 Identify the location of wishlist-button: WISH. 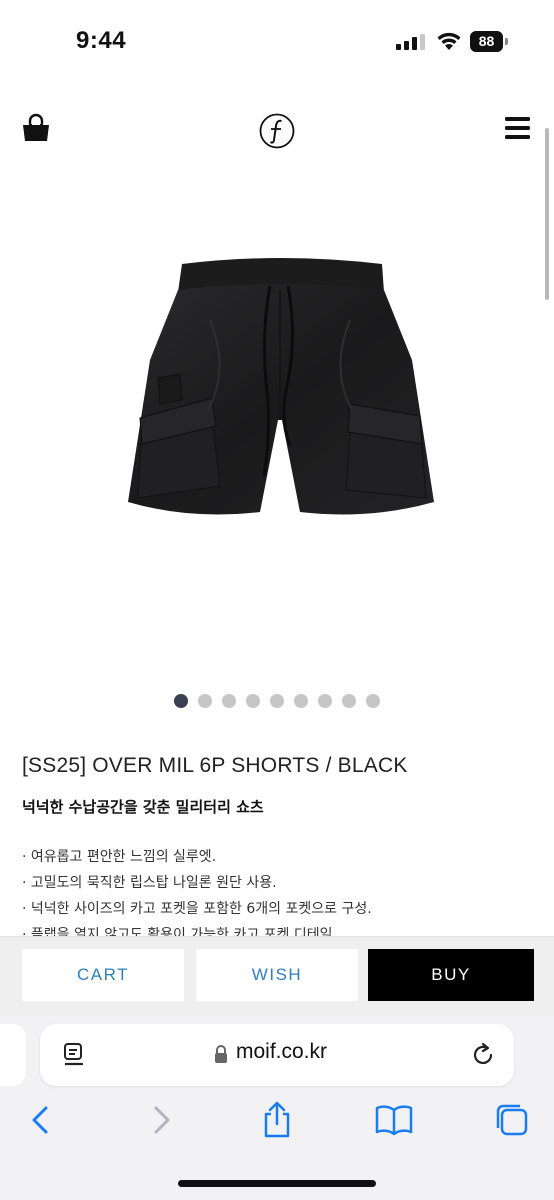
(277, 975).